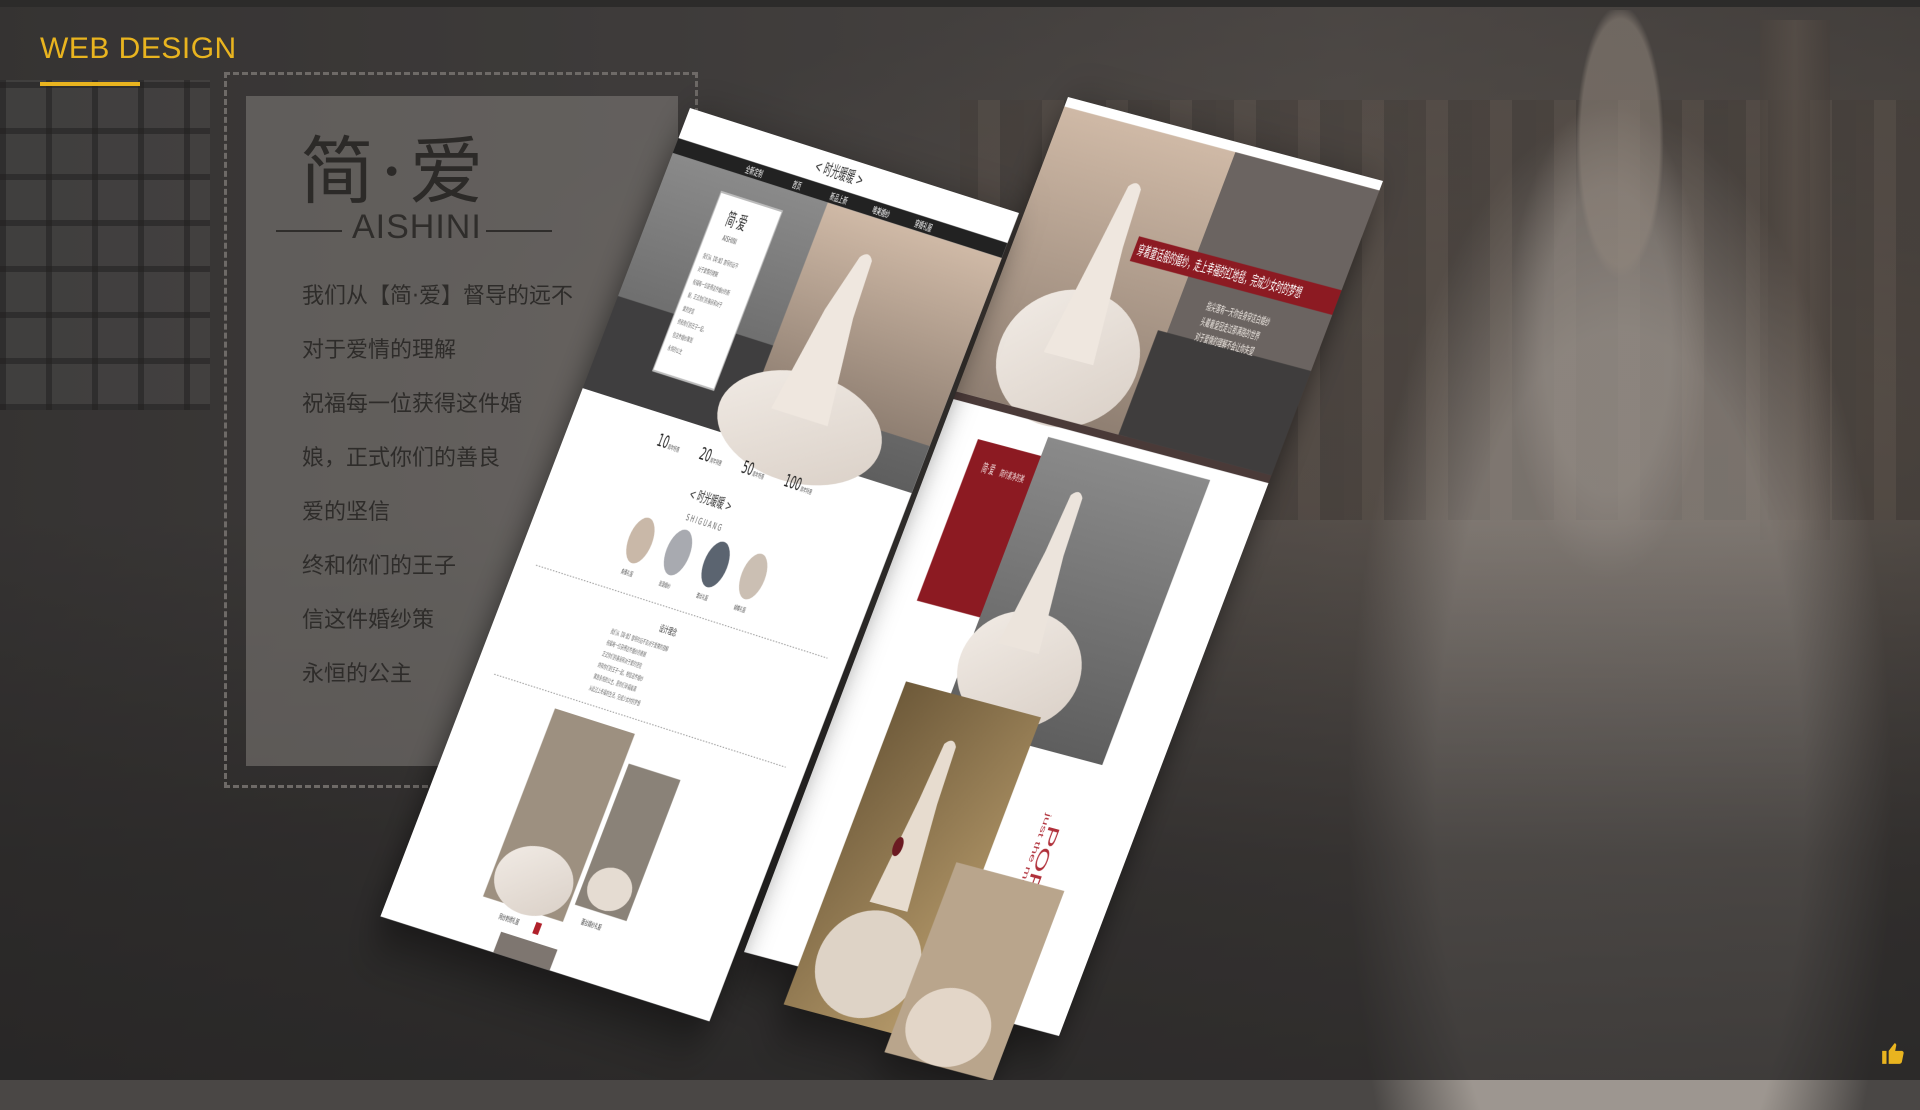 The image size is (1920, 1110). I want to click on section-title: WEB DESIGN, so click(138, 48).